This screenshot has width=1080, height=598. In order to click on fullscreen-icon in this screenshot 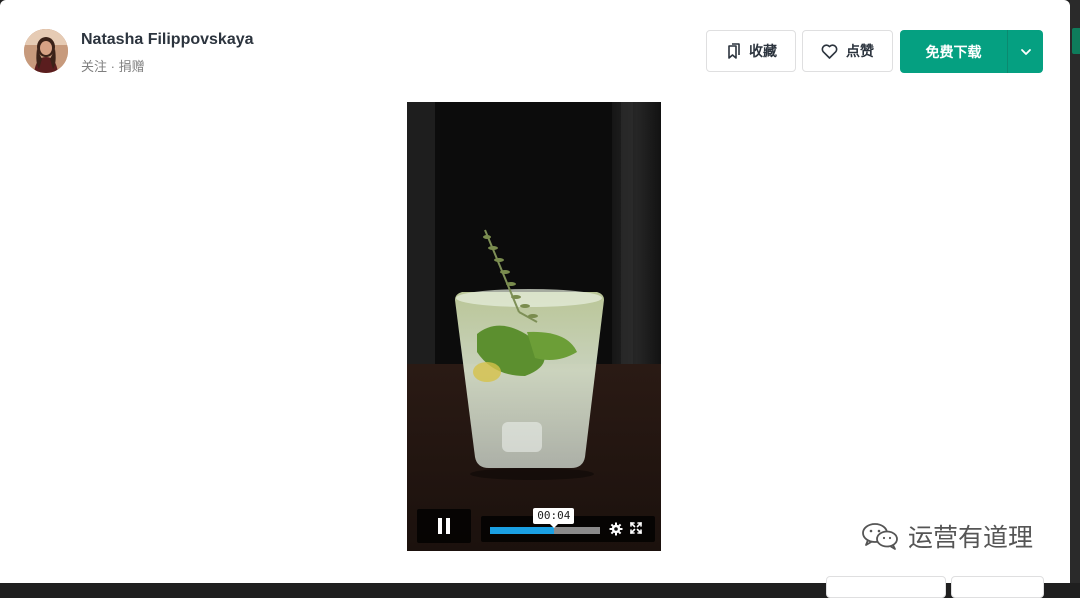, I will do `click(636, 528)`.